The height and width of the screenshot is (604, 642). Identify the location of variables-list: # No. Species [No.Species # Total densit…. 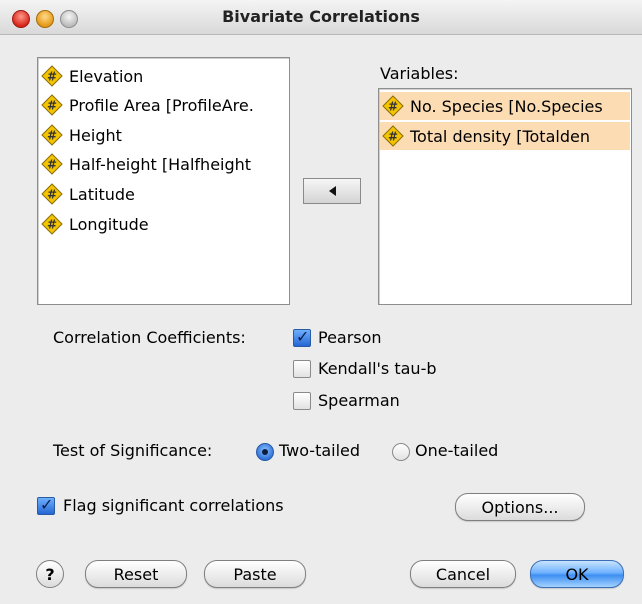
(505, 196).